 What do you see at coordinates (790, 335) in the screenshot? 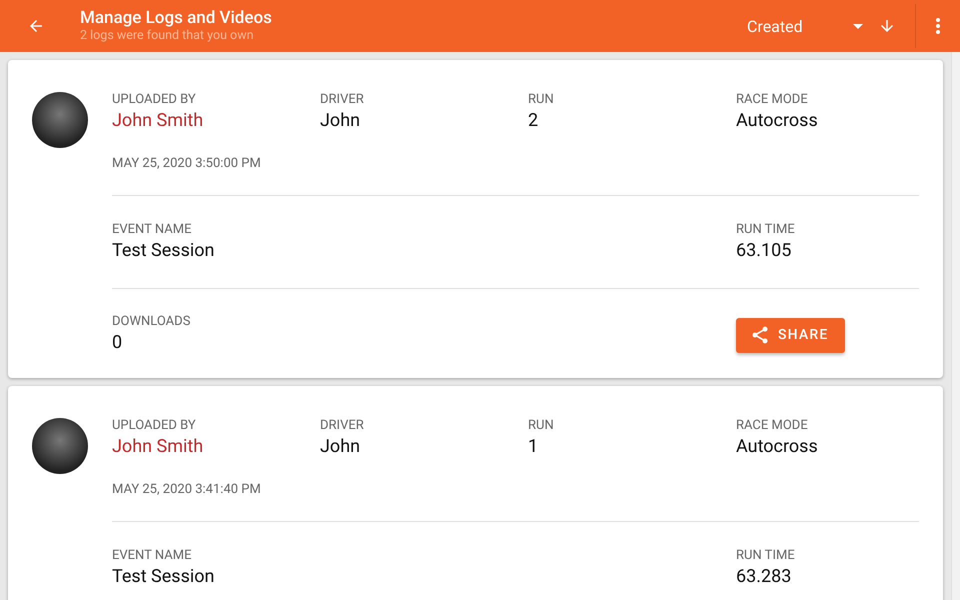
I see `share-button: SHARE` at bounding box center [790, 335].